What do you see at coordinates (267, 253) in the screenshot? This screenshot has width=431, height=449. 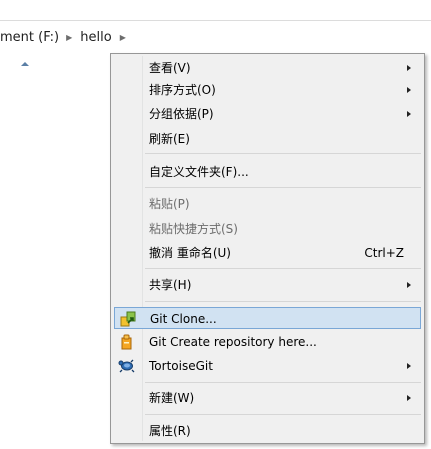 I see `menu-item-undo-rename: 撤消 重命名(U) Ctrl+Z` at bounding box center [267, 253].